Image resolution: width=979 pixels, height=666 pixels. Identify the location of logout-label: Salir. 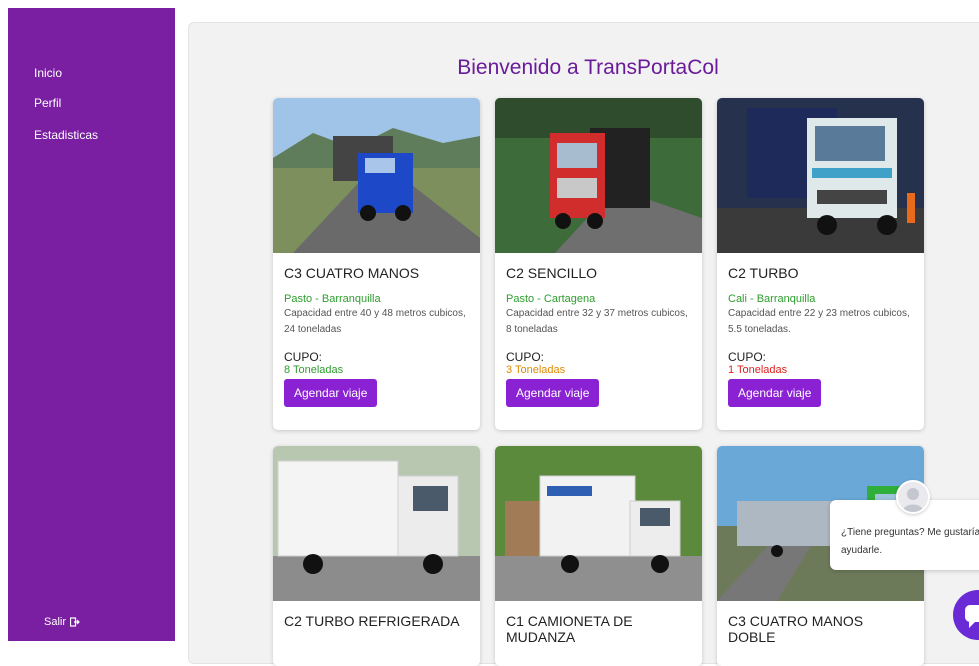
(55, 622).